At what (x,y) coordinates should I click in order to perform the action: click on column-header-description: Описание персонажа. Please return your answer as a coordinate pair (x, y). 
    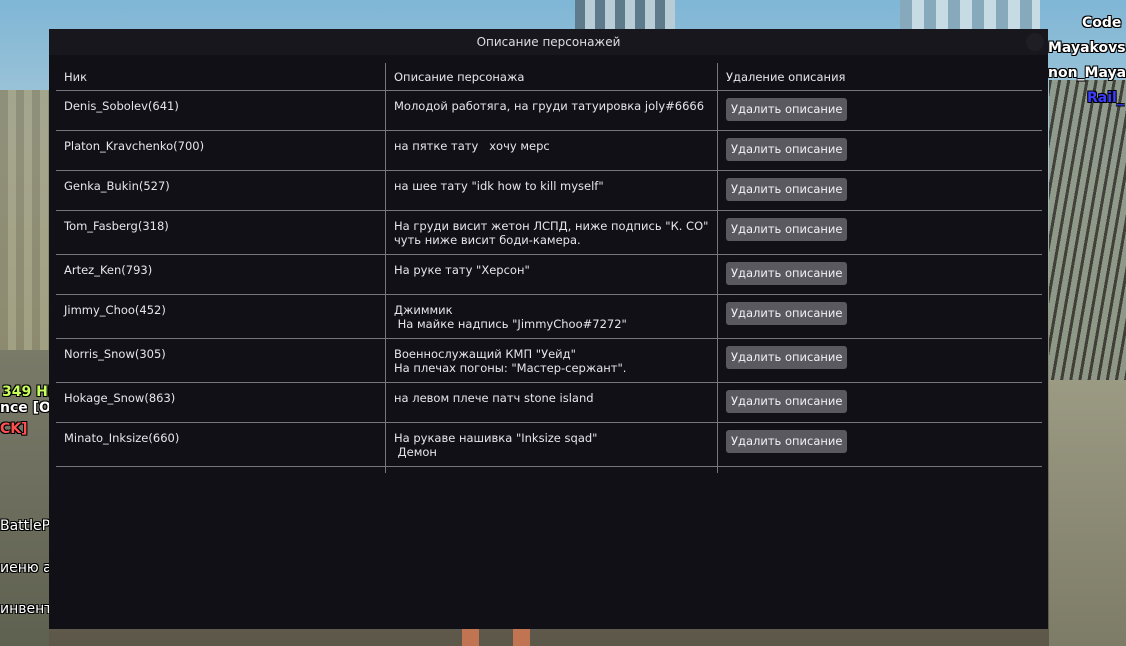
    Looking at the image, I should click on (551, 77).